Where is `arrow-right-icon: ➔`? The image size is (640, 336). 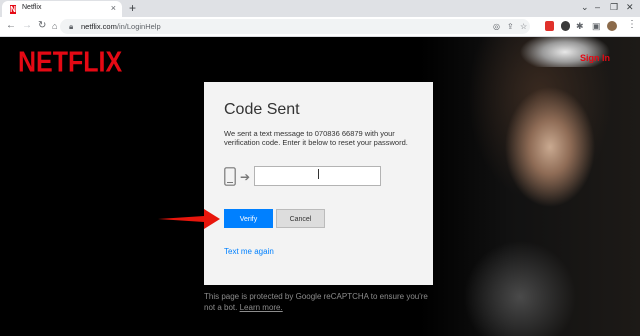
arrow-right-icon: ➔ is located at coordinates (245, 177).